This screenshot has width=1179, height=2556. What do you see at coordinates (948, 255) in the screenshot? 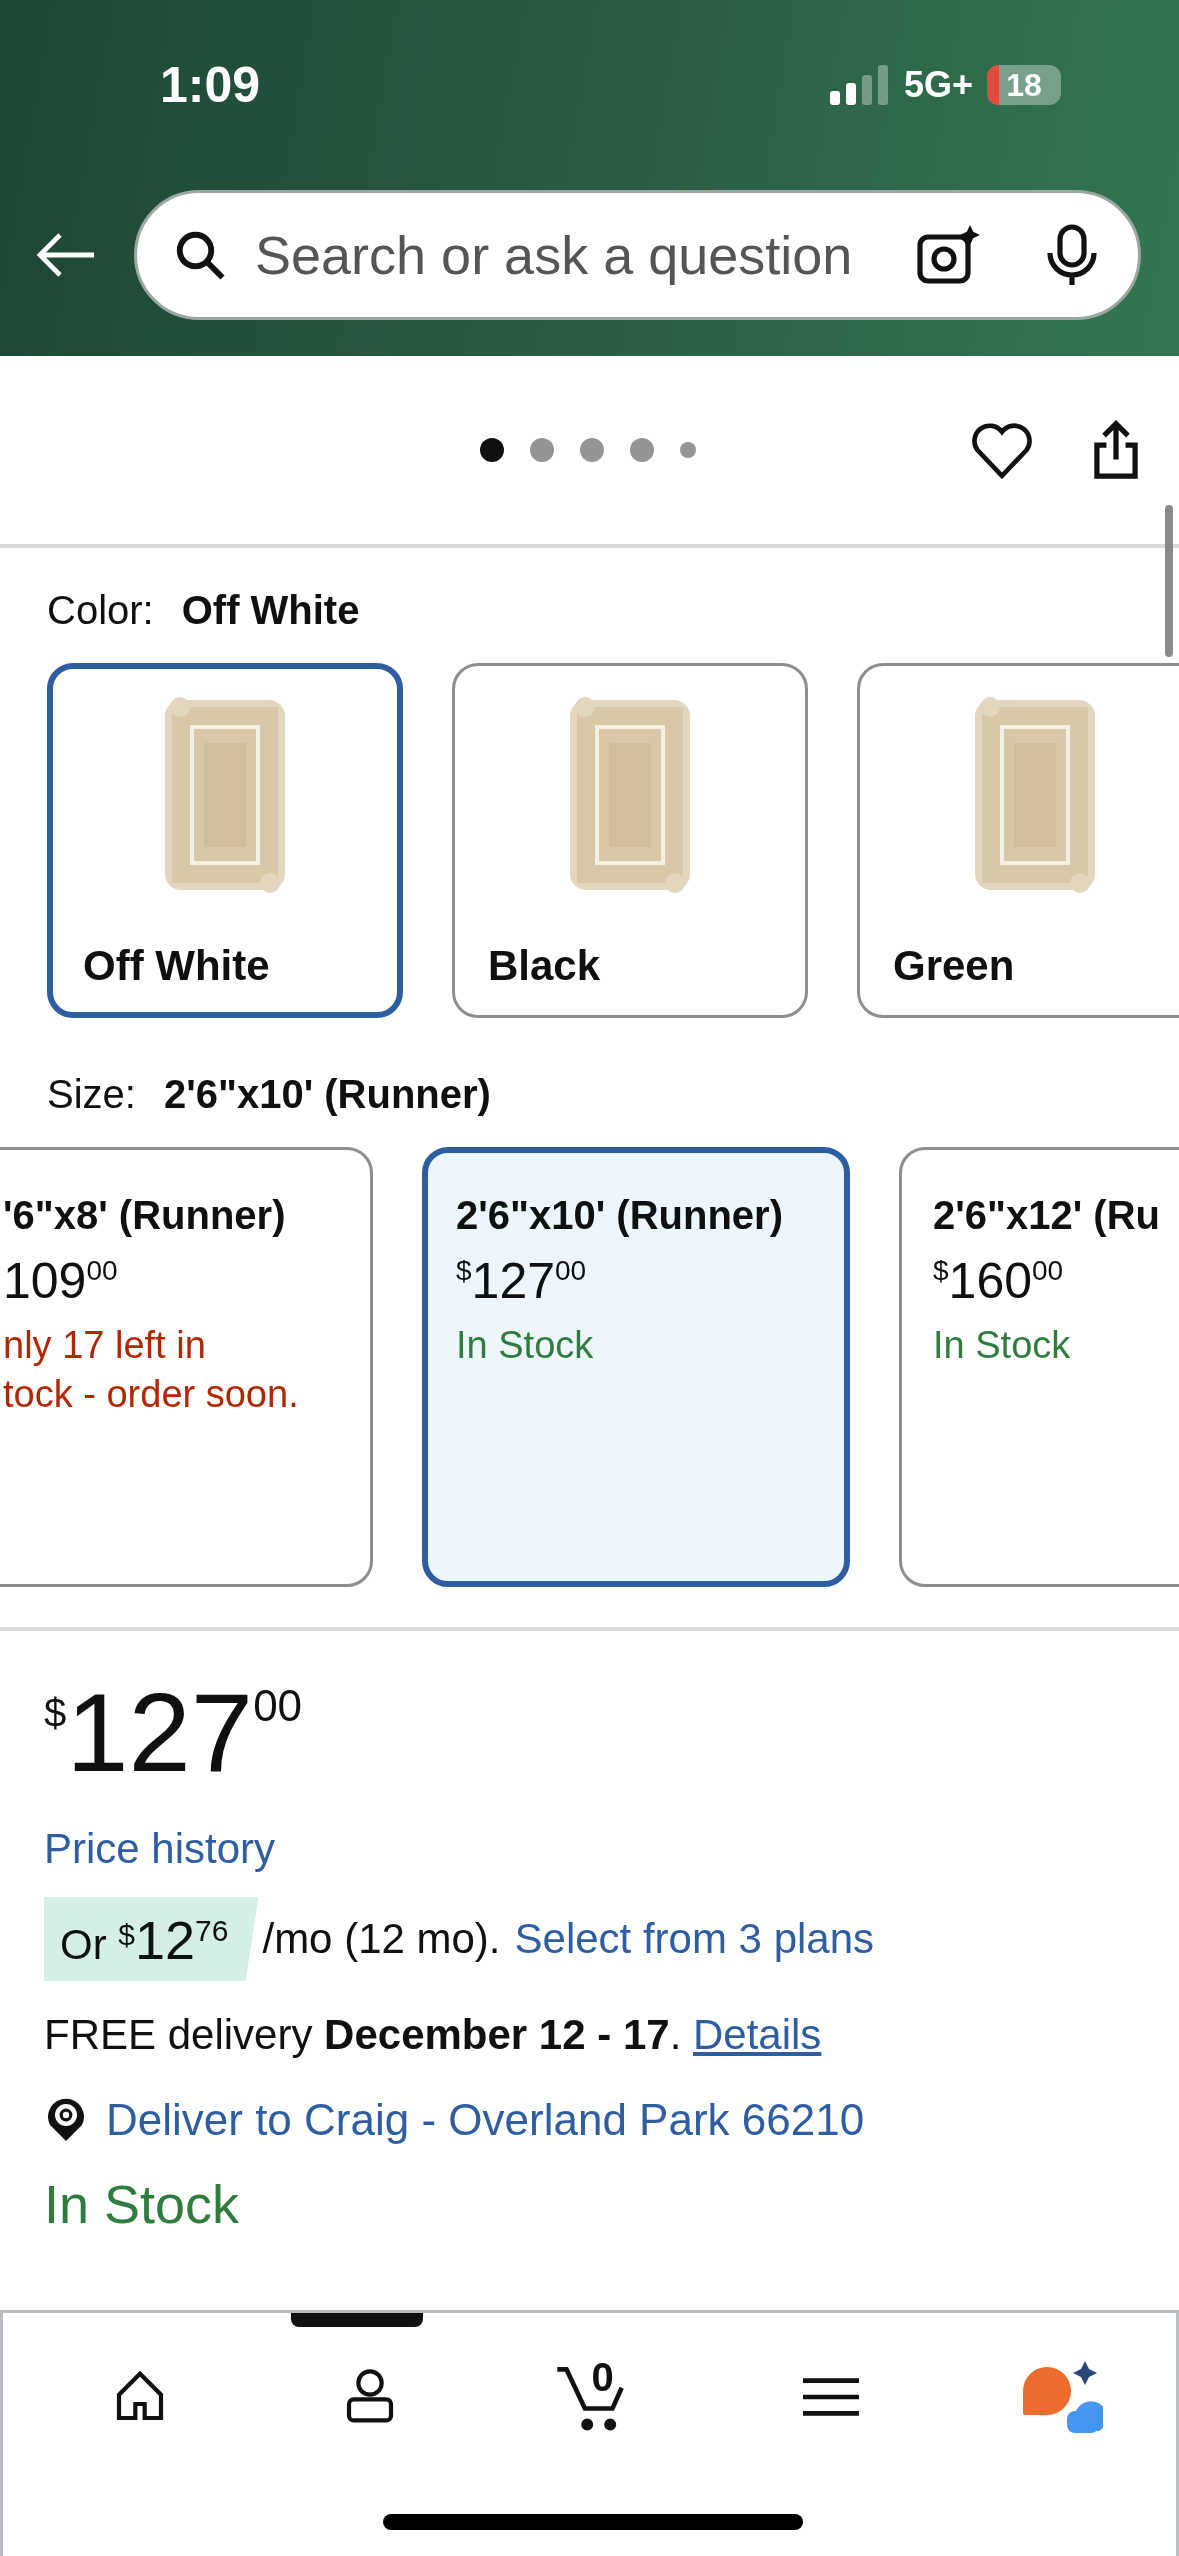
I see `camera-icon` at bounding box center [948, 255].